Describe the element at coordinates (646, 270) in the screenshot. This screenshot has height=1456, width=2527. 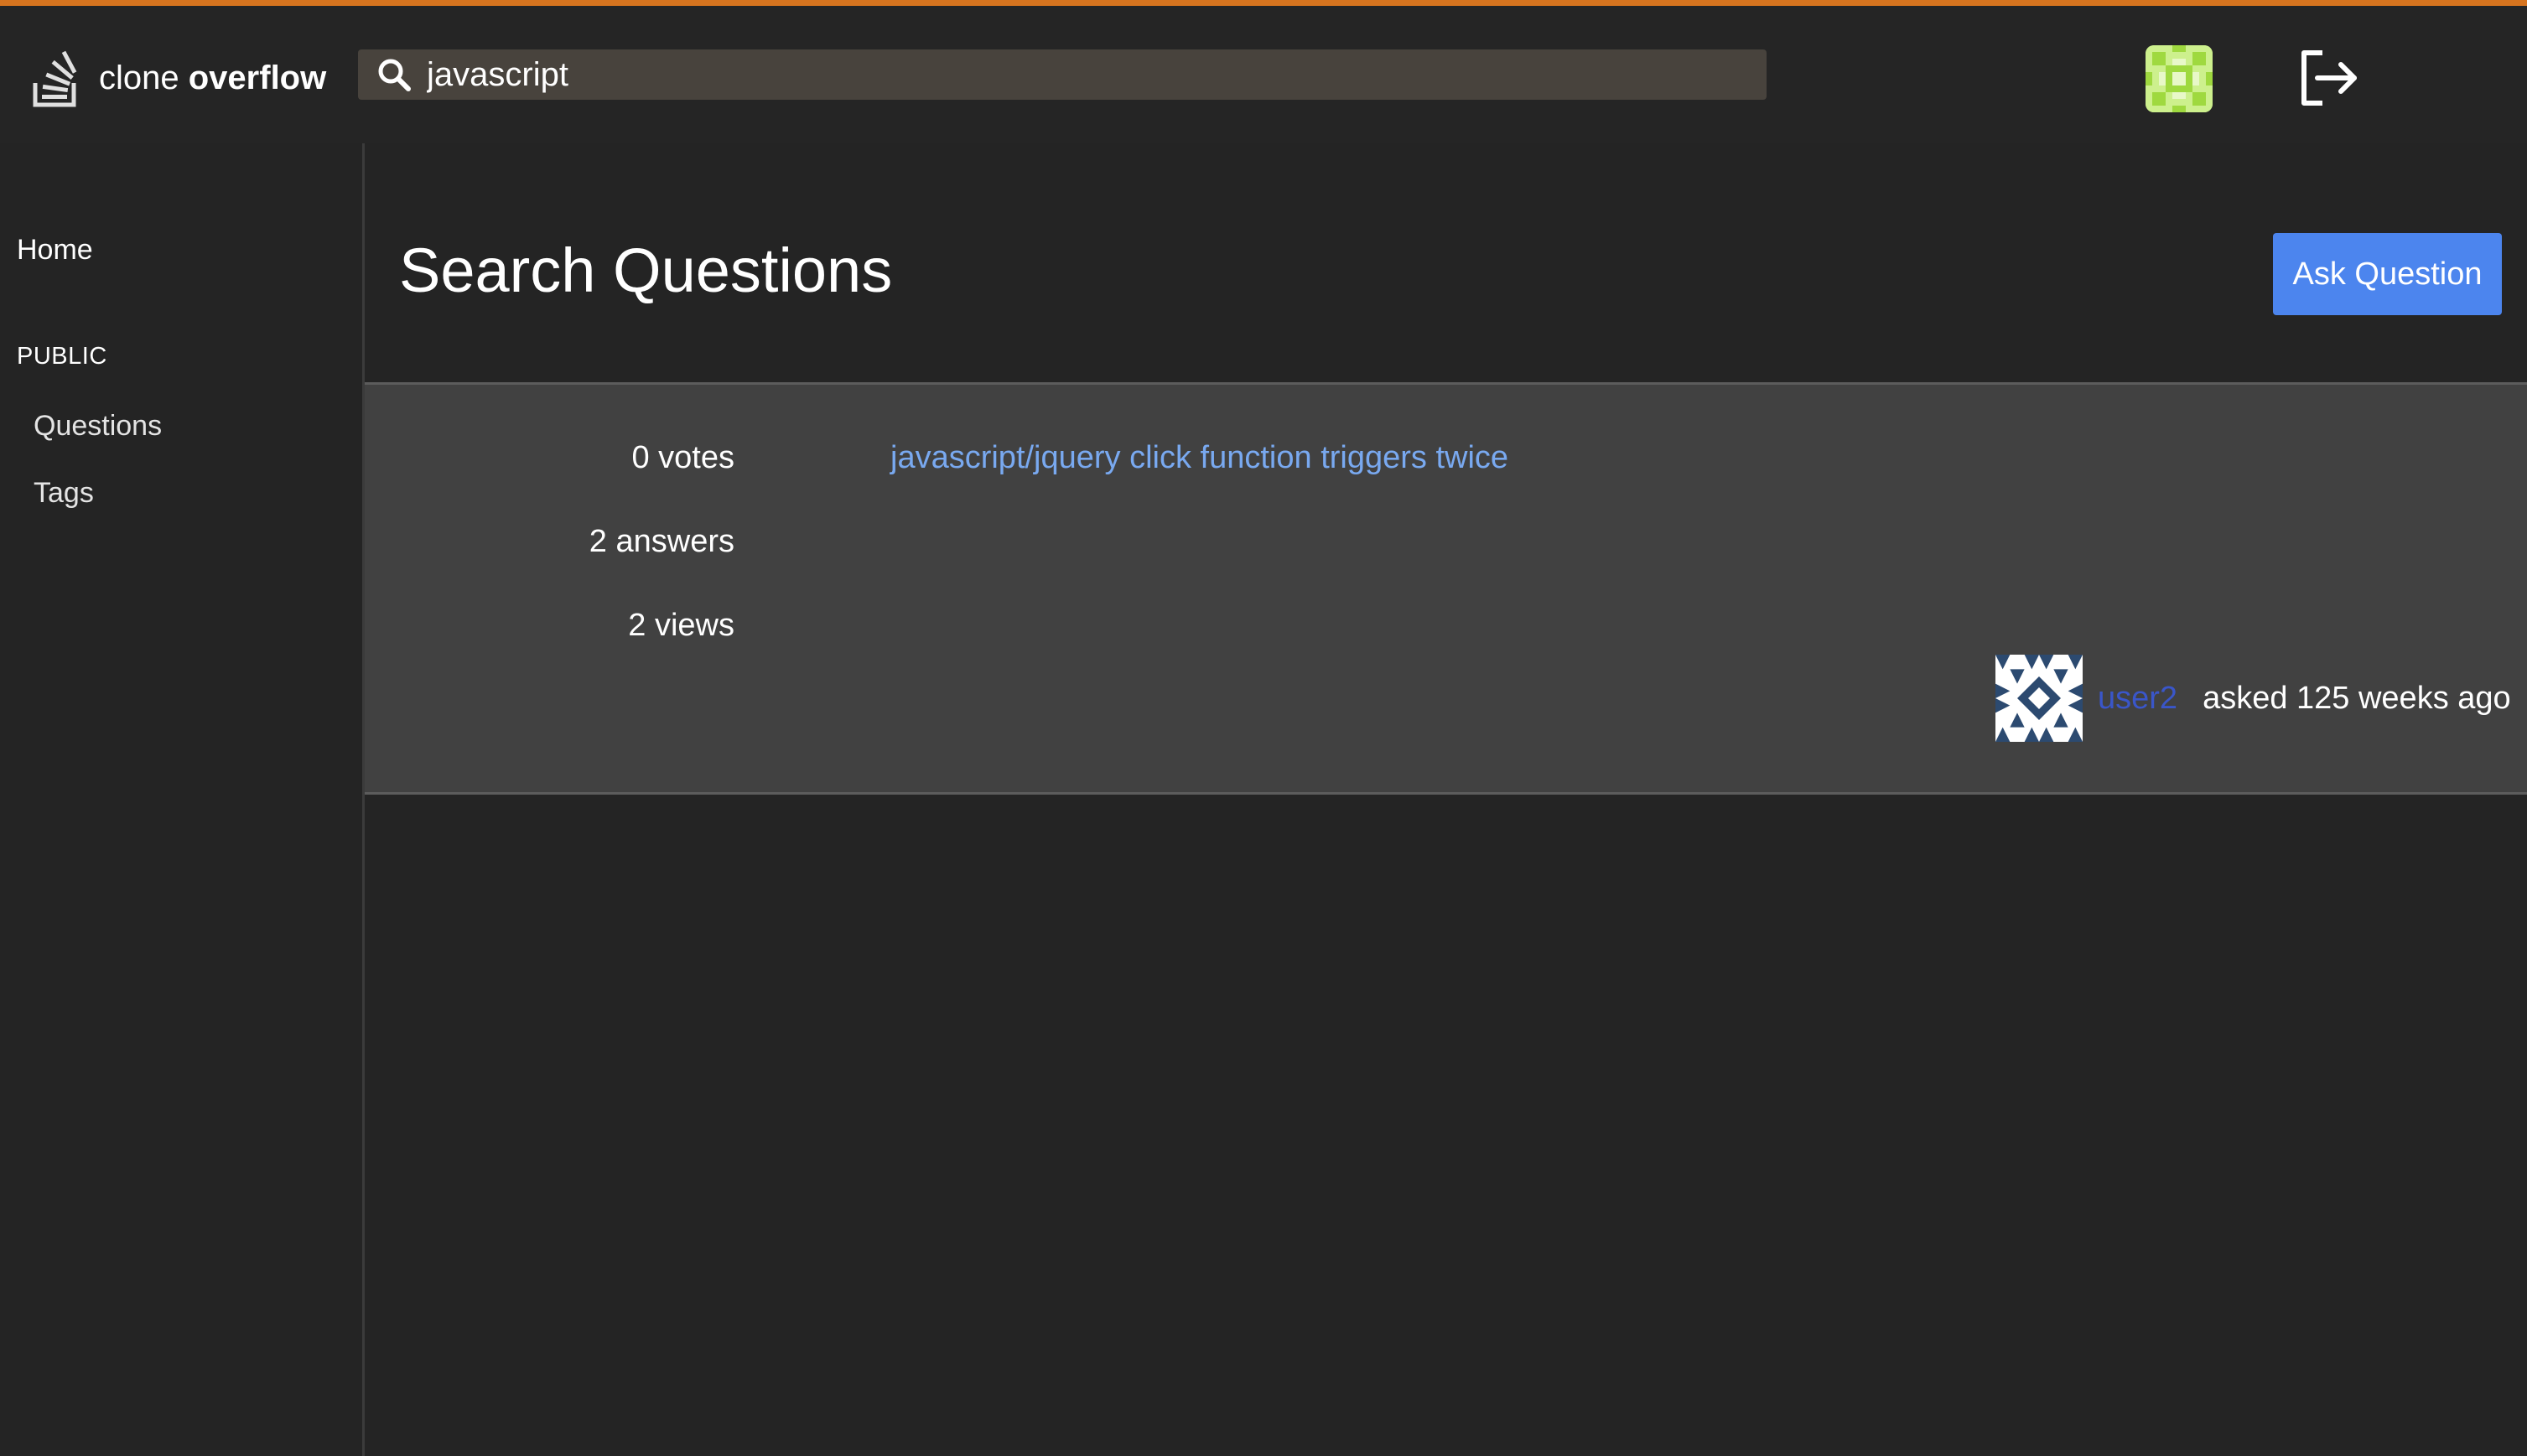
I see `page-title: Search Questions` at that location.